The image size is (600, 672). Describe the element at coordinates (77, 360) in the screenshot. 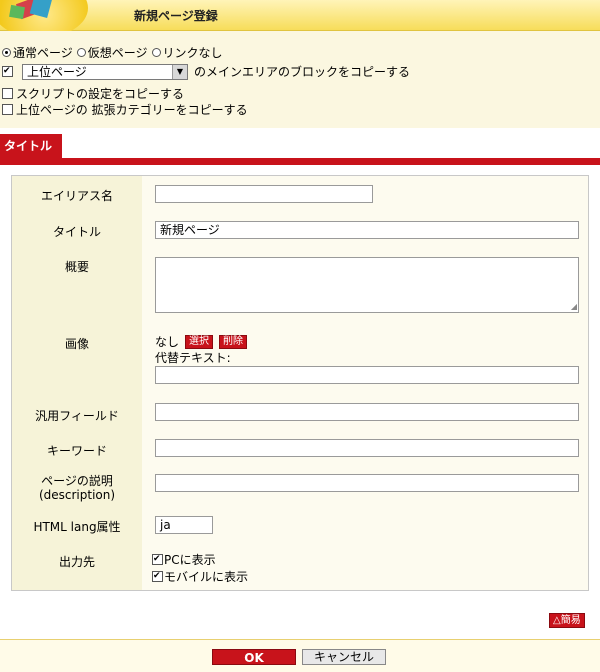

I see `image-label: 画像` at that location.